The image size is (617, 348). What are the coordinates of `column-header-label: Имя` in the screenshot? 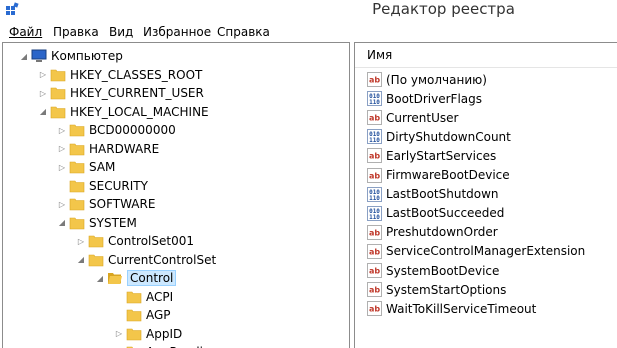 It's located at (380, 55).